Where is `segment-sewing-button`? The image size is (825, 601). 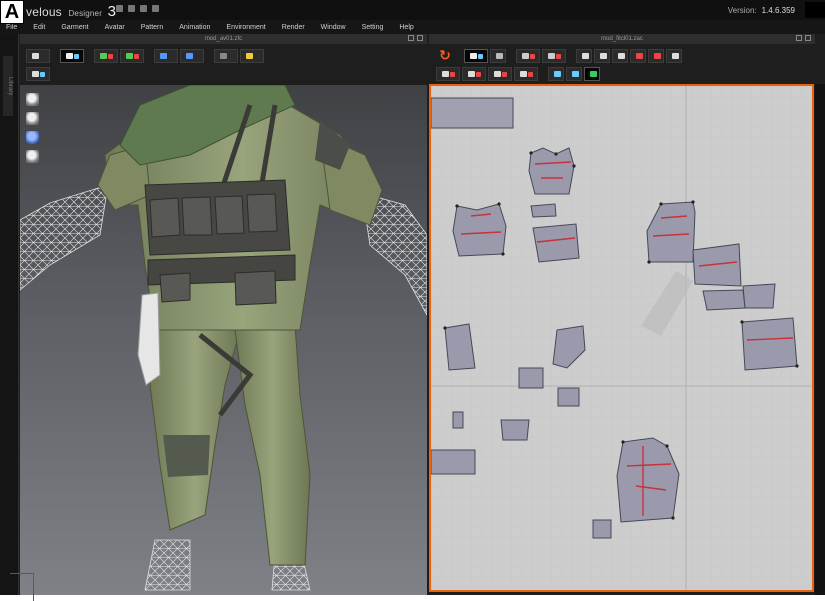 segment-sewing-button is located at coordinates (448, 73).